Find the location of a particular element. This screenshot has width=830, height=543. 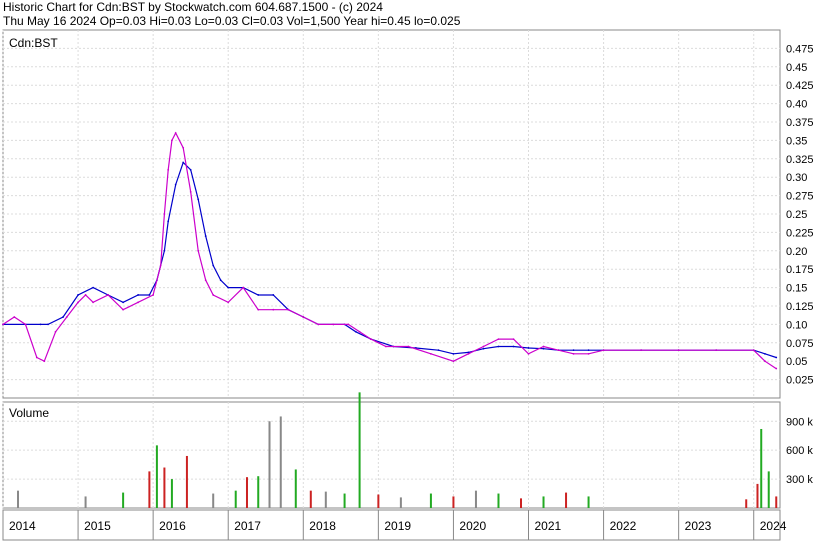

price-tick-label: 0.40 is located at coordinates (796, 105).